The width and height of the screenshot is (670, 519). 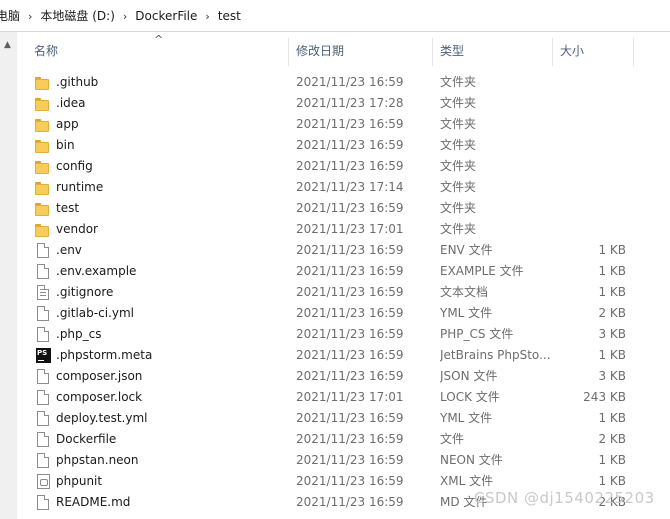 I want to click on file-row: phpstan.neon 2021/11/23 16:59 NEON 文件 1 KB, so click(x=343, y=460).